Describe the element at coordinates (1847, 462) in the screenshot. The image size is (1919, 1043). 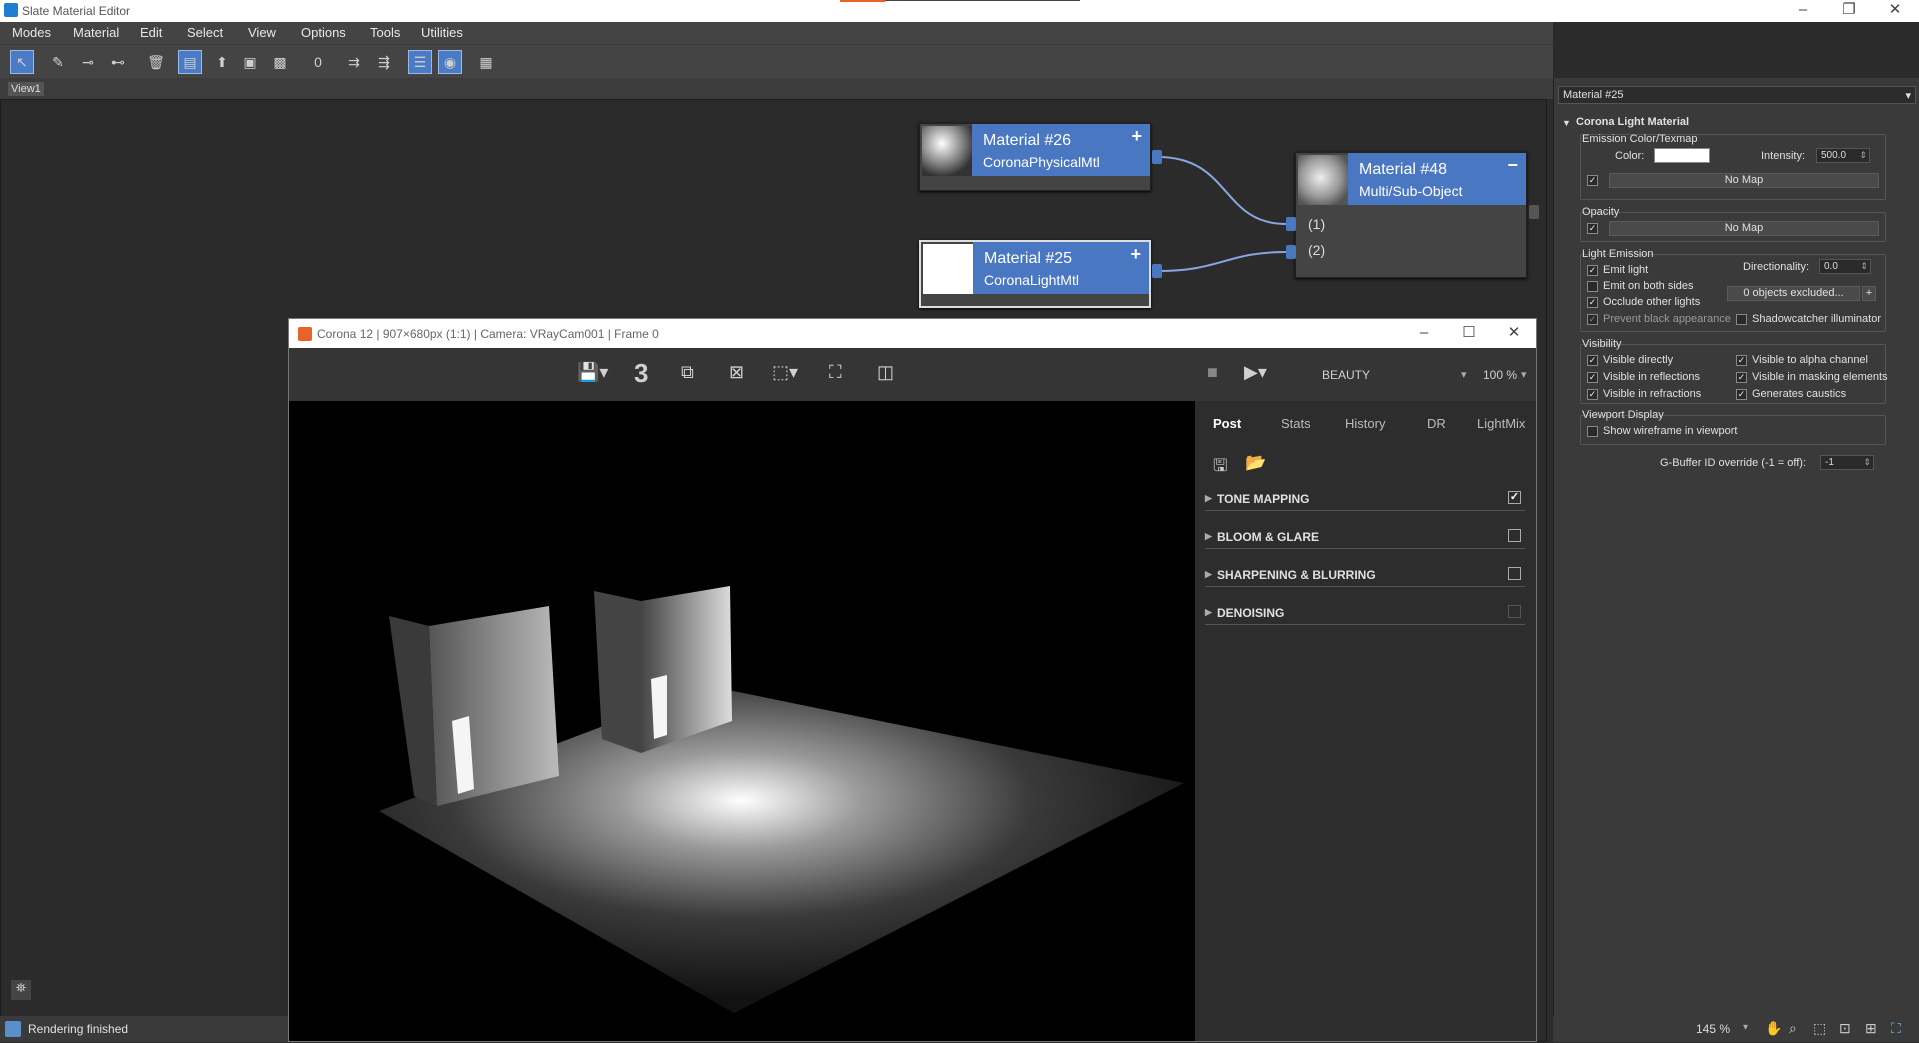
I see `gbuffer-spinner: -1` at that location.